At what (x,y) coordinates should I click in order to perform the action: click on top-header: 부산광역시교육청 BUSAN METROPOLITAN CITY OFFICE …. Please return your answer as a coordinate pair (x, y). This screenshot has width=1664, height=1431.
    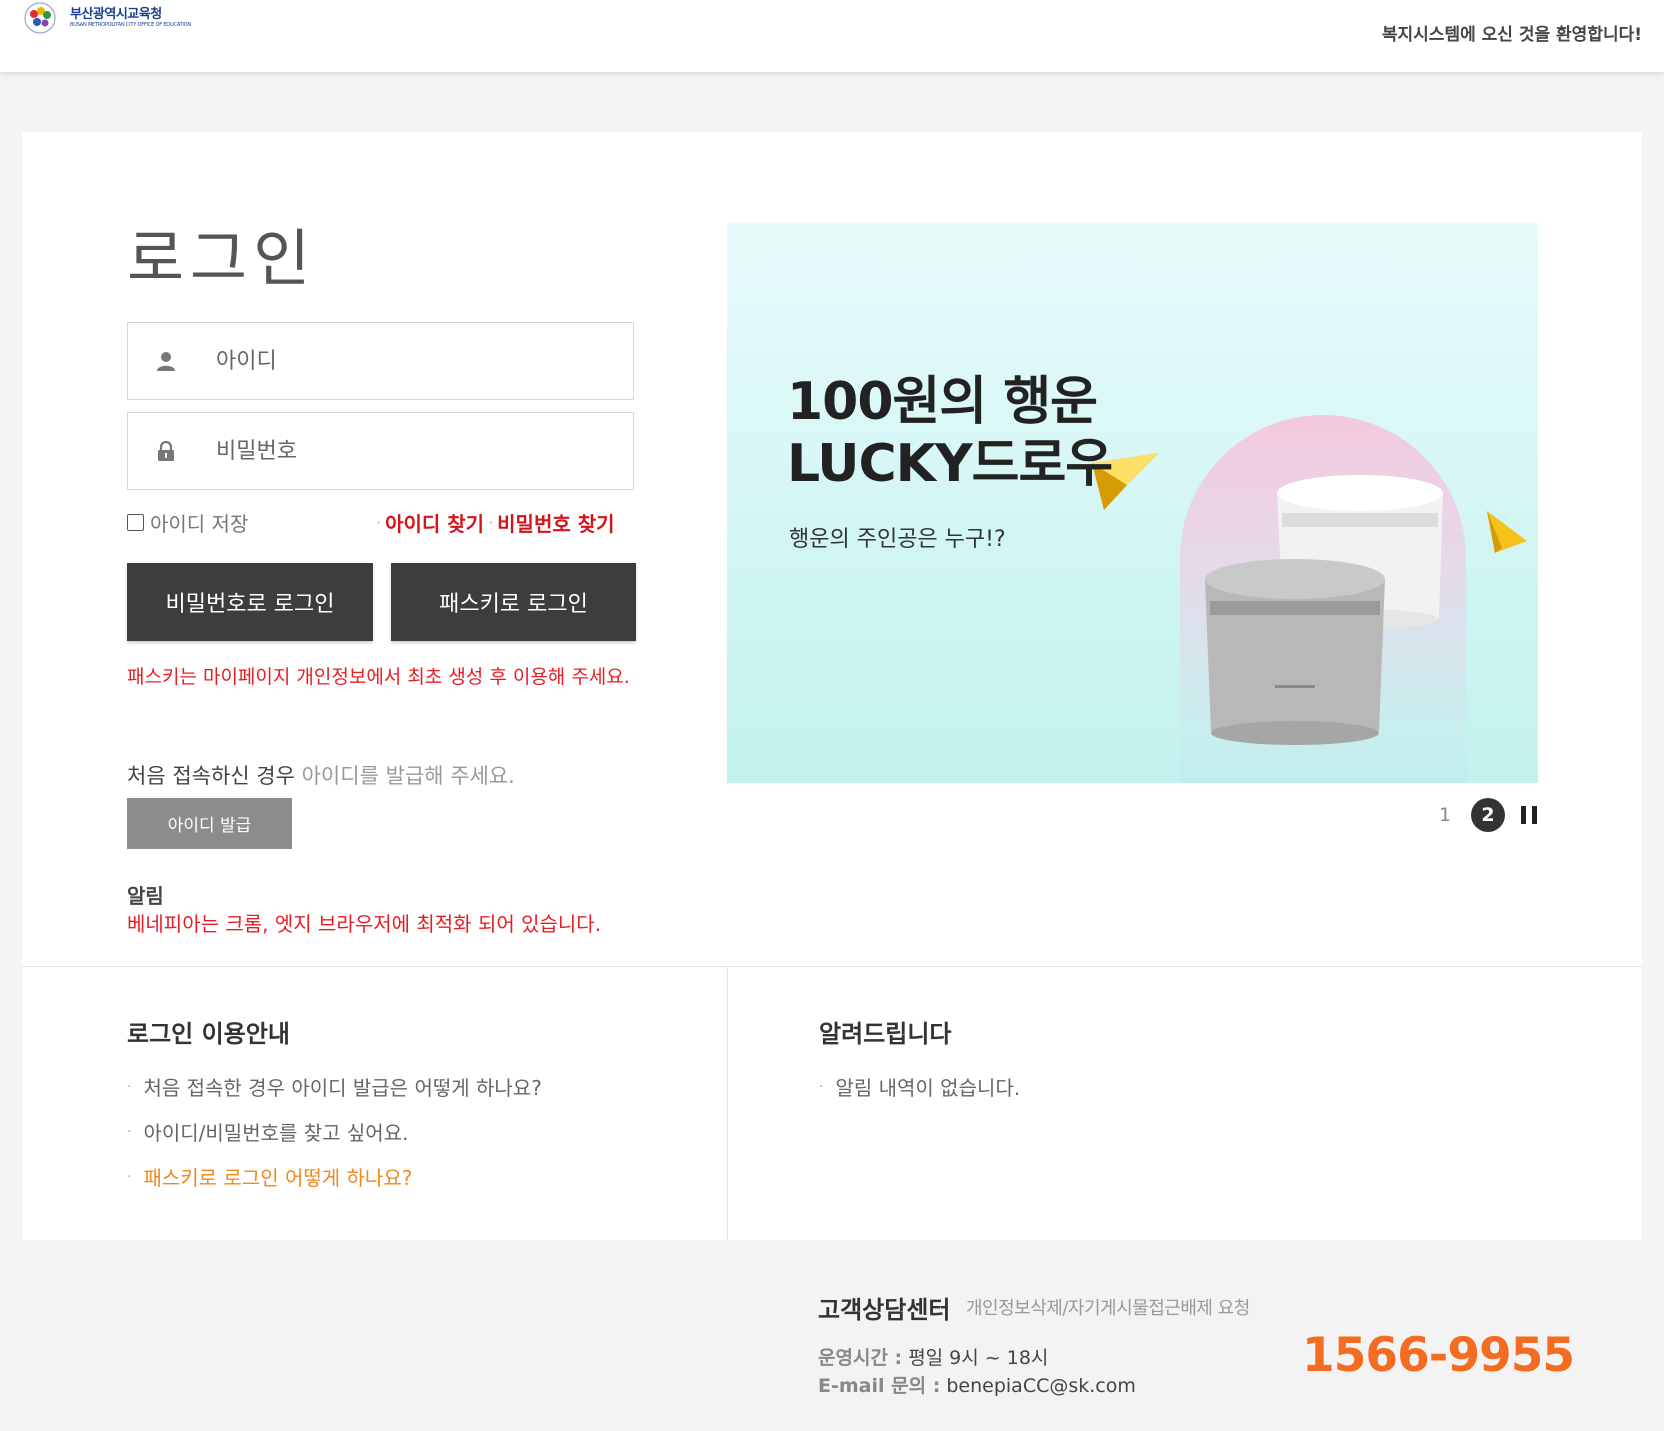
    Looking at the image, I should click on (832, 36).